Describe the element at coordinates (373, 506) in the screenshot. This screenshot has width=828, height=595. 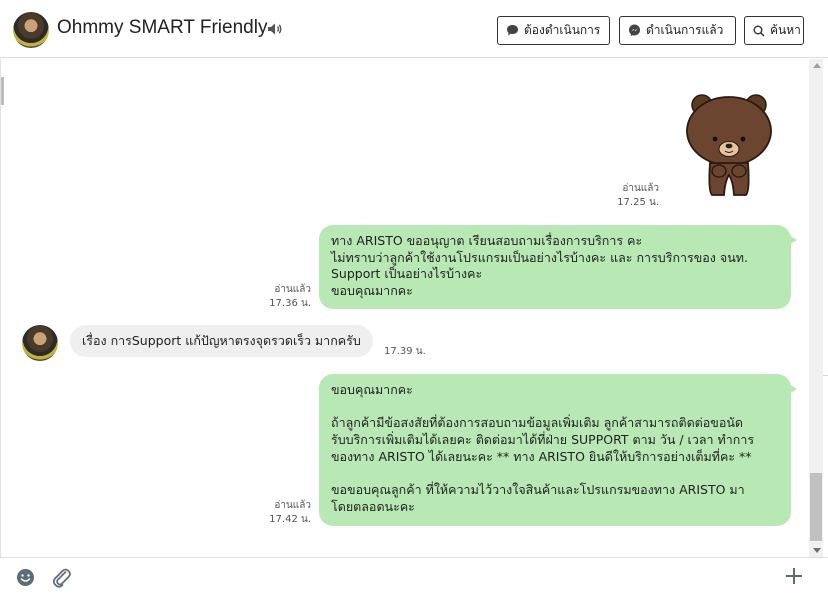
I see `message-line: โดยตลอดนะคะ` at that location.